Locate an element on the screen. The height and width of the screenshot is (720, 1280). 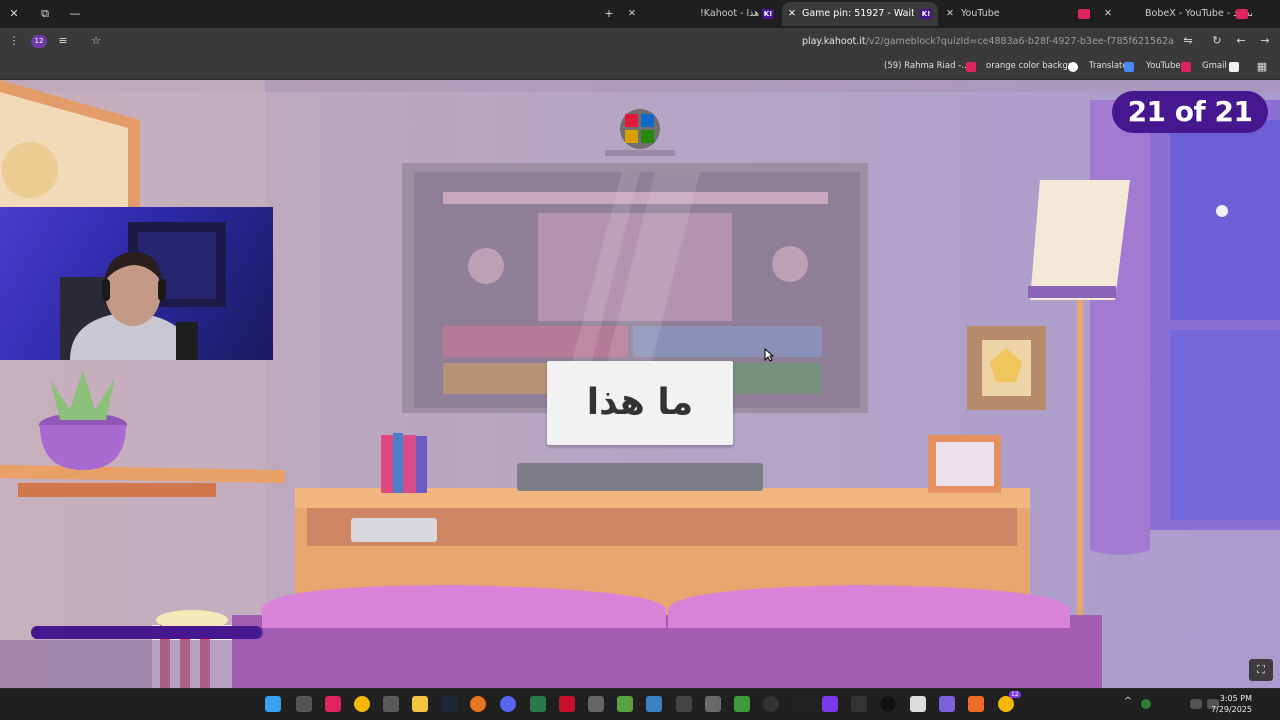
windows-start-icon is located at coordinates (273, 704).